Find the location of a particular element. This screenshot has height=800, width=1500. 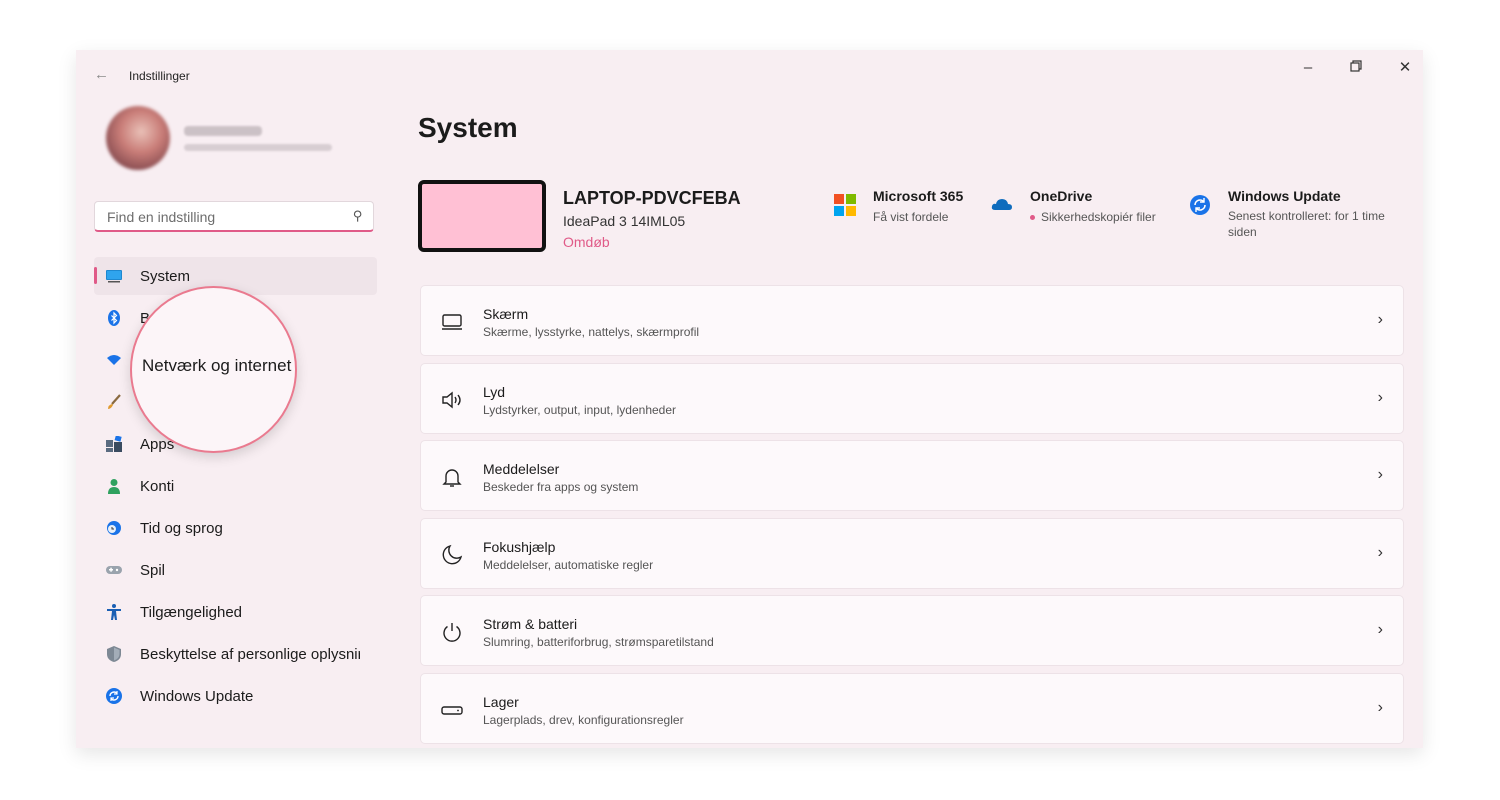

magnifier-callout: Netværk og internet is located at coordinates (213, 369).